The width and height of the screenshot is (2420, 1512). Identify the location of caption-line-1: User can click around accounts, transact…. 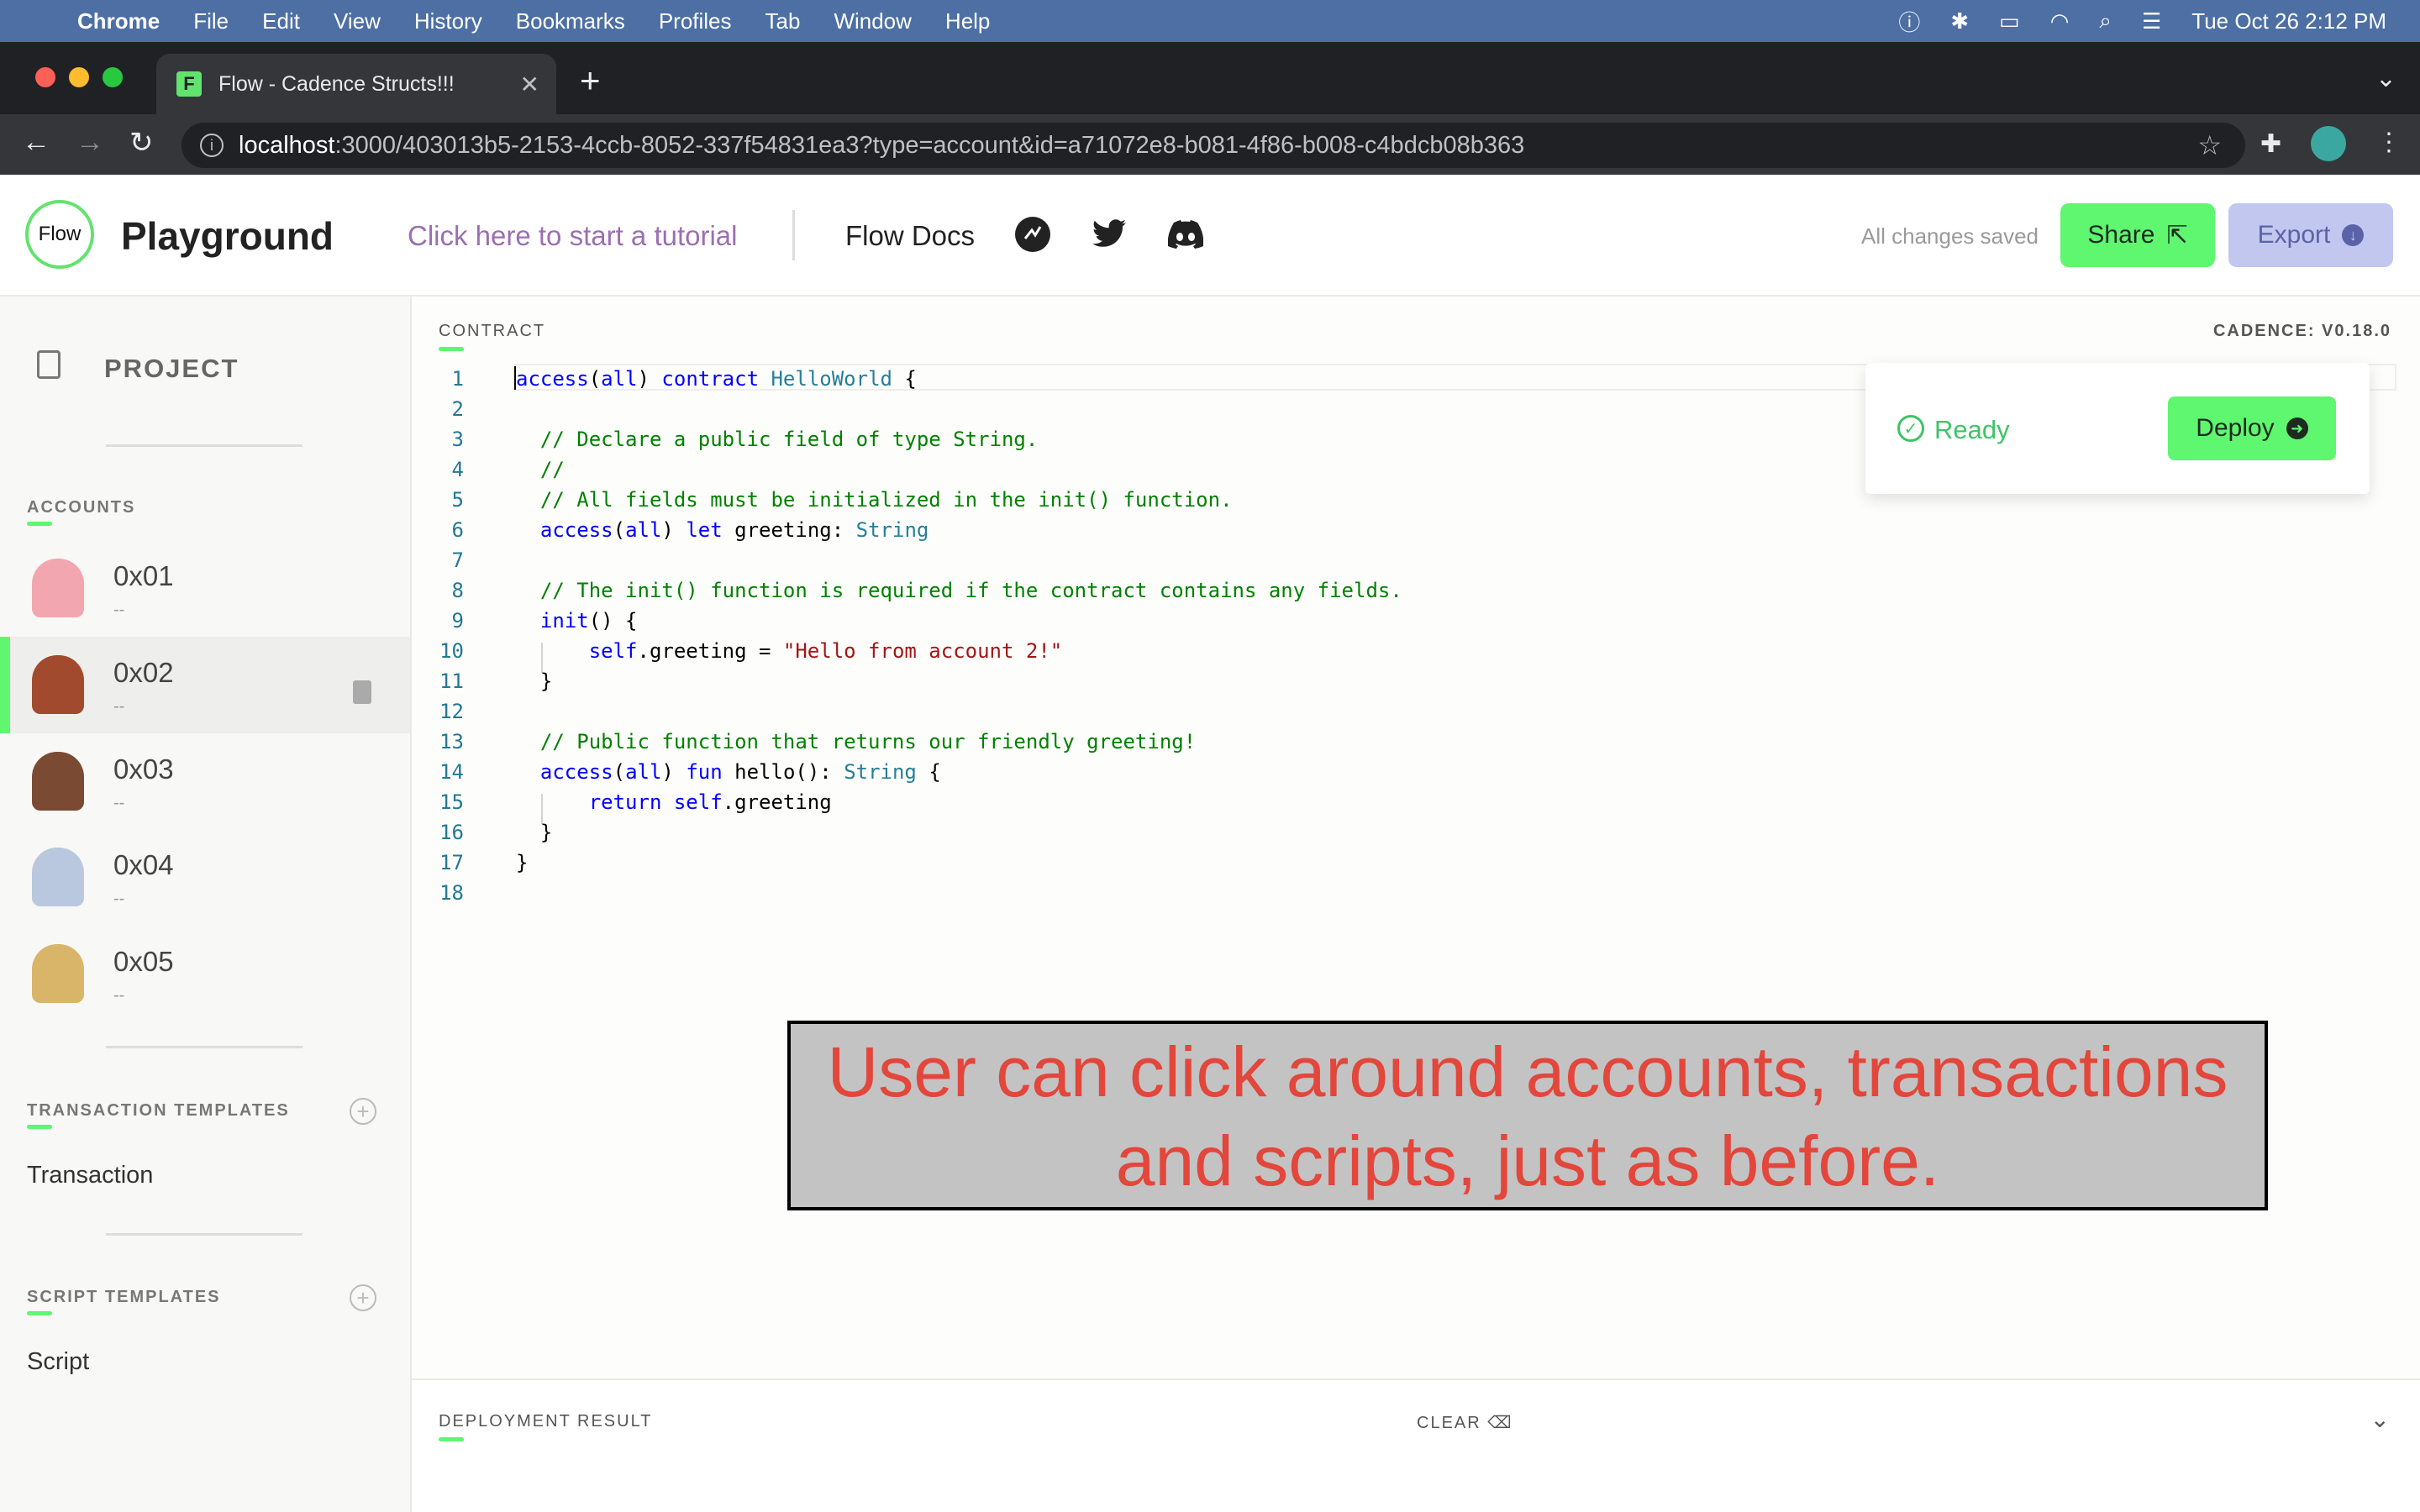
(1528, 1071).